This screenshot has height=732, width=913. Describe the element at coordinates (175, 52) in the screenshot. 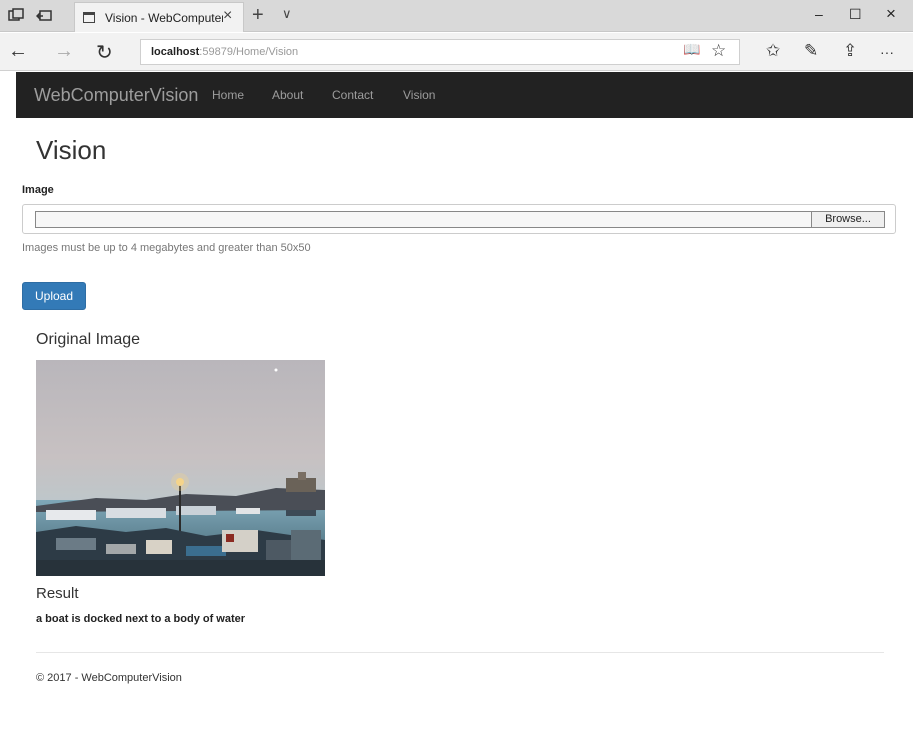

I see `url-host: localhost` at that location.